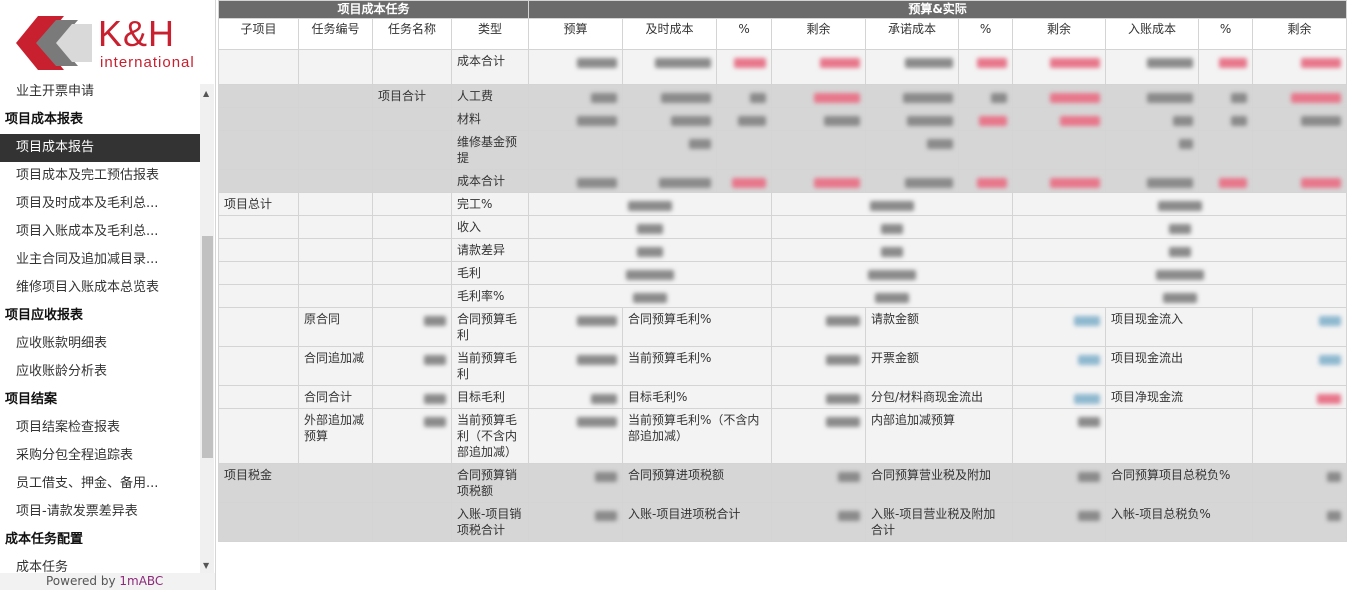 This screenshot has width=1347, height=590. I want to click on scroll-down-icon: ▼, so click(207, 566).